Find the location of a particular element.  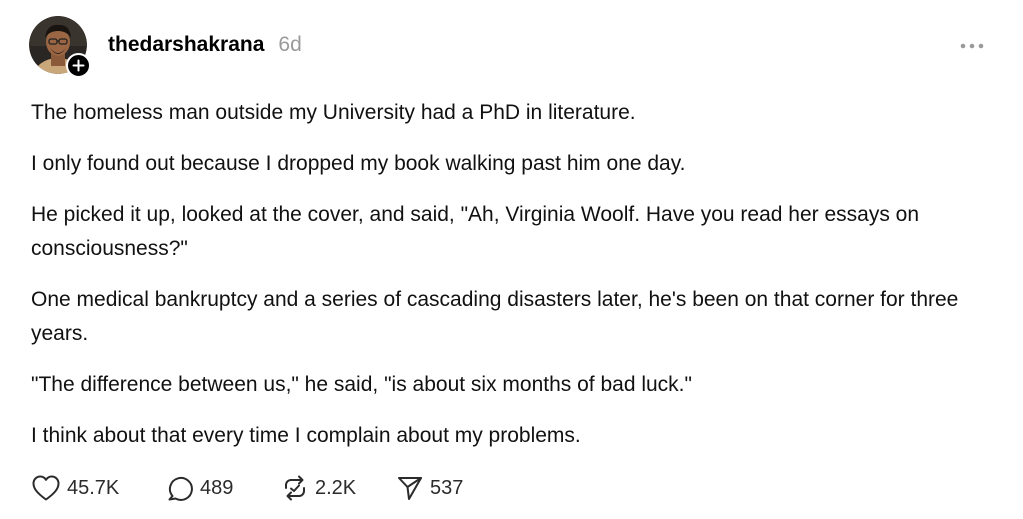

heart-icon is located at coordinates (46, 488).